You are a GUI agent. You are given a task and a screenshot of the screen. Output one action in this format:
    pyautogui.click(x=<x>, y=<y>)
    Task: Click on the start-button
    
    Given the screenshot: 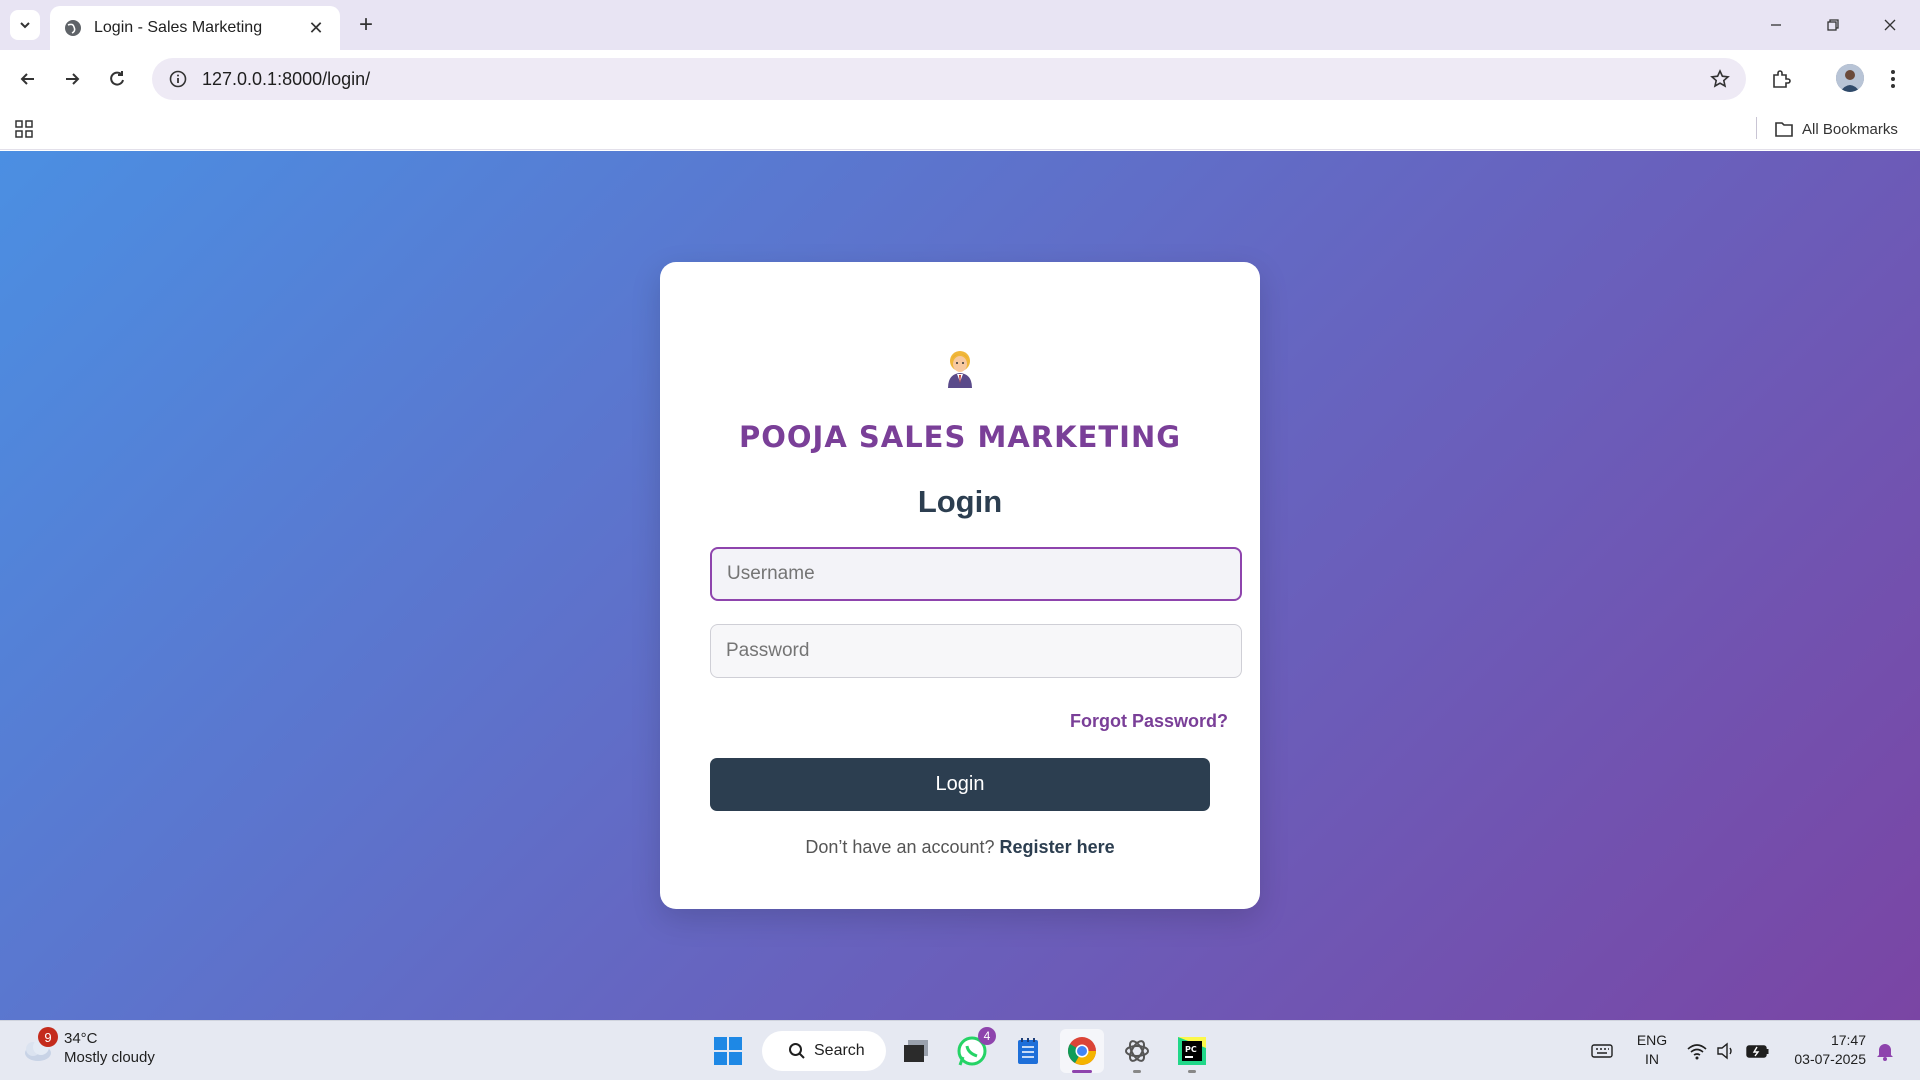 What is the action you would take?
    pyautogui.click(x=728, y=1051)
    